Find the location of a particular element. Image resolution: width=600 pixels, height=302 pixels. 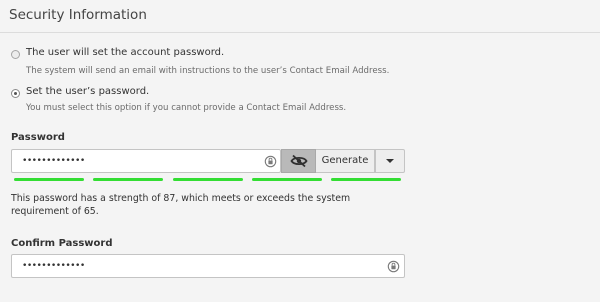

section-divider is located at coordinates (300, 32).